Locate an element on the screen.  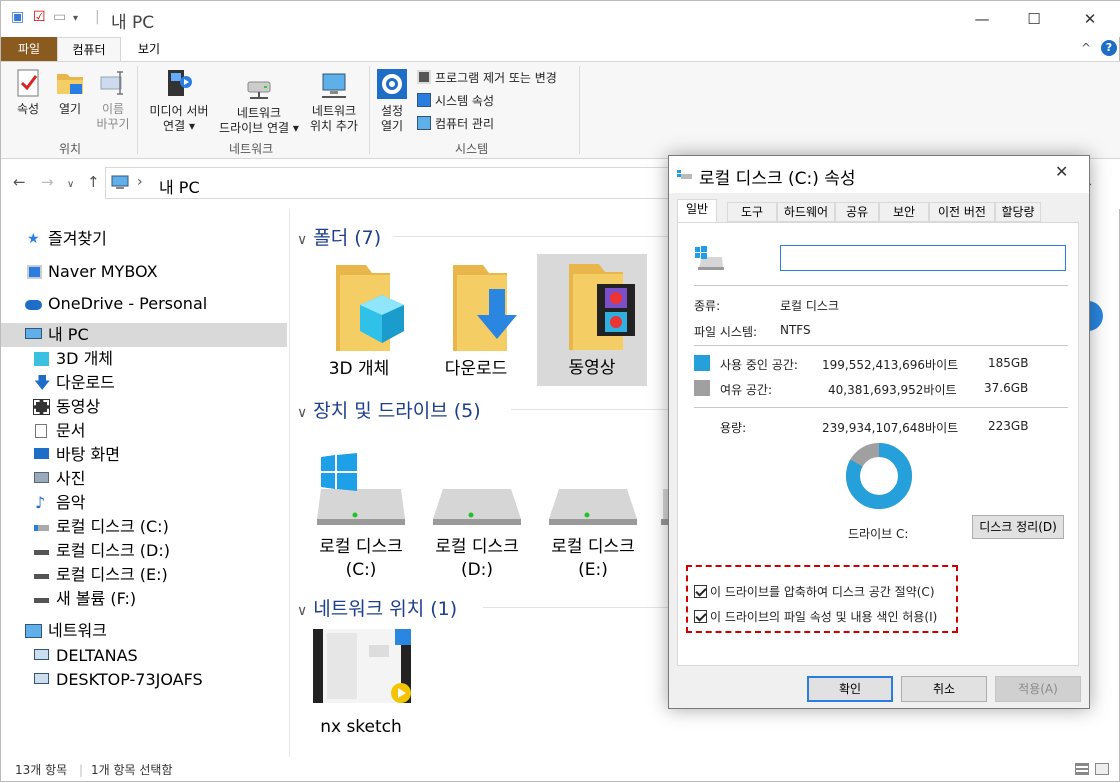
back-arrow-icon: ← is located at coordinates (19, 182).